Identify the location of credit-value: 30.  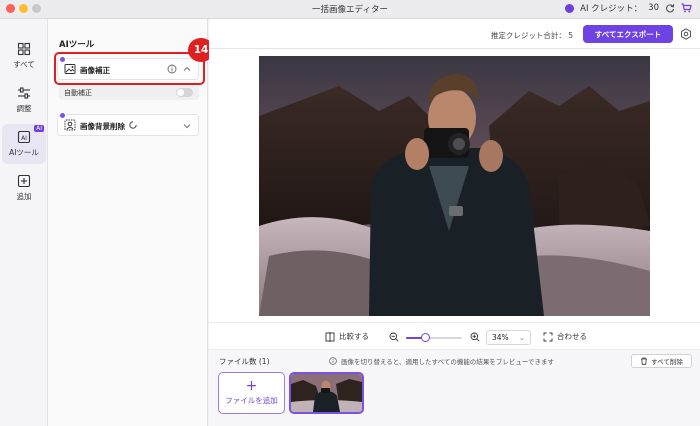
(653, 8).